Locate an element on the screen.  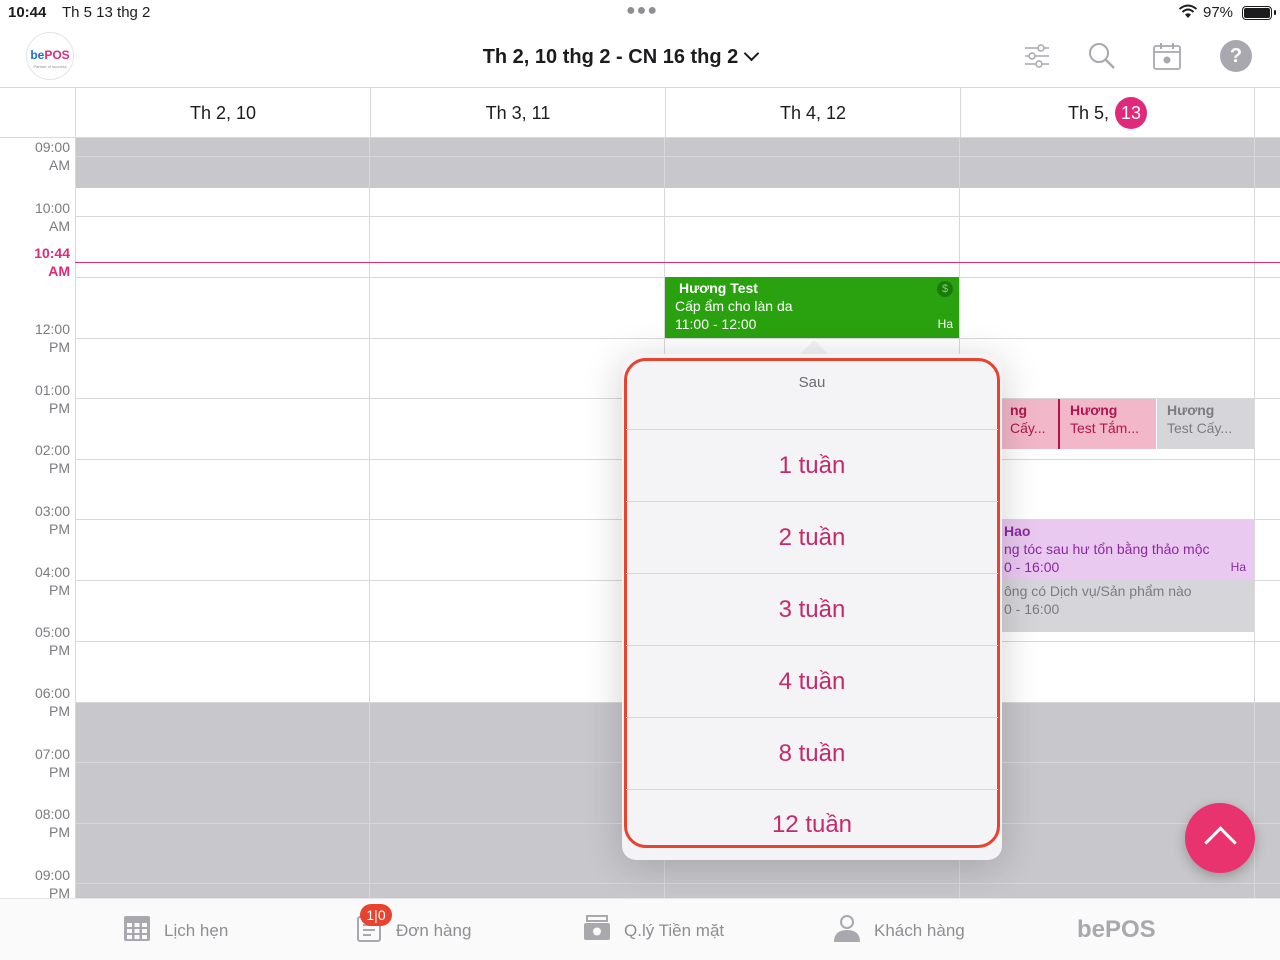
popover-title: Sau is located at coordinates (812, 382).